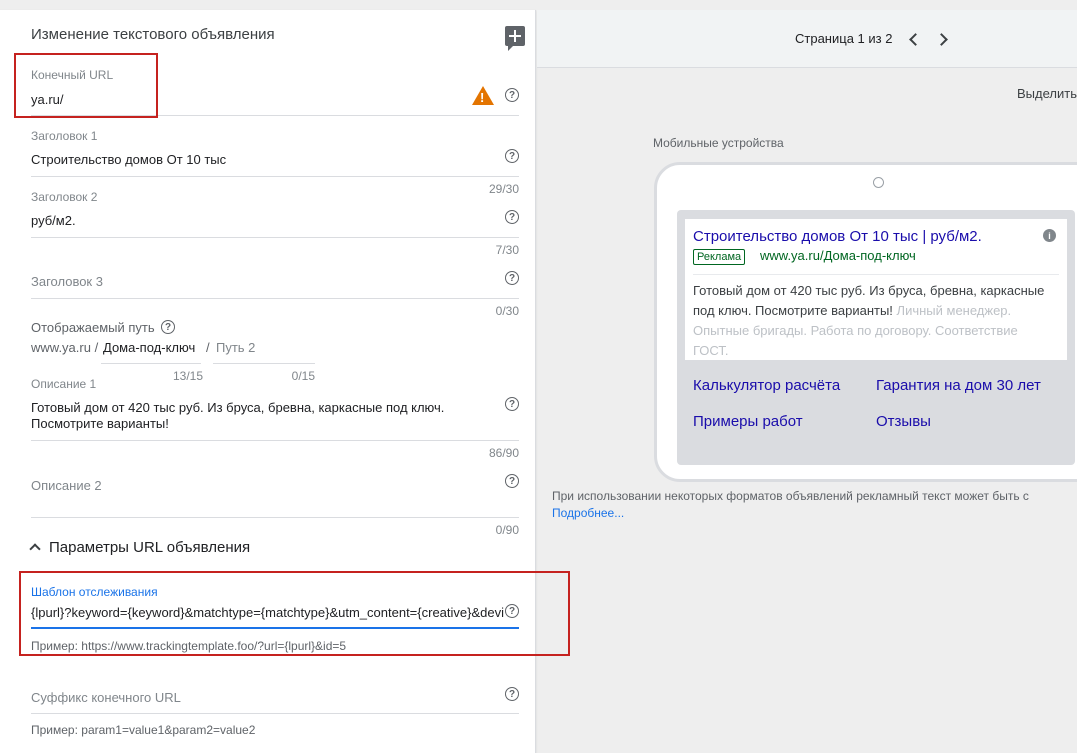 The height and width of the screenshot is (753, 1077). I want to click on highlight-box-tracking-template, so click(294, 613).